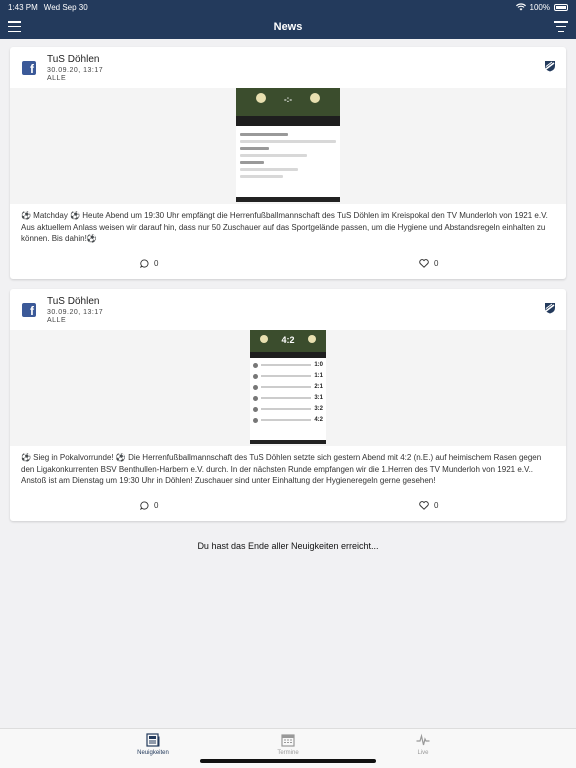 This screenshot has width=576, height=768. What do you see at coordinates (288, 340) in the screenshot?
I see `match-score: 4:2` at bounding box center [288, 340].